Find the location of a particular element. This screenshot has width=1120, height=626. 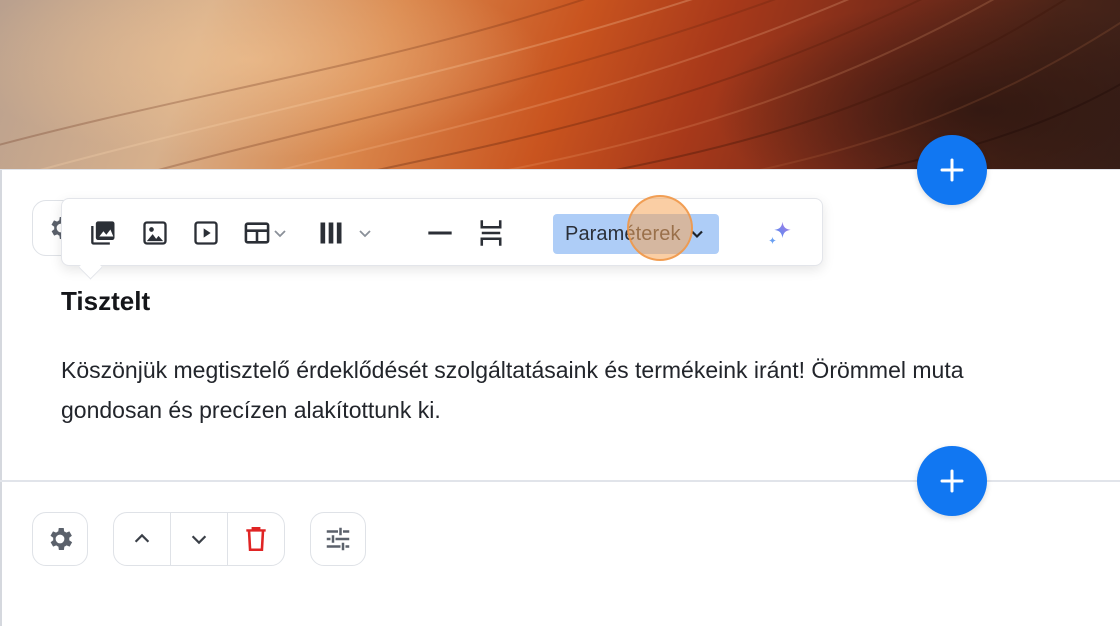

add-block-button-bottom is located at coordinates (952, 481).